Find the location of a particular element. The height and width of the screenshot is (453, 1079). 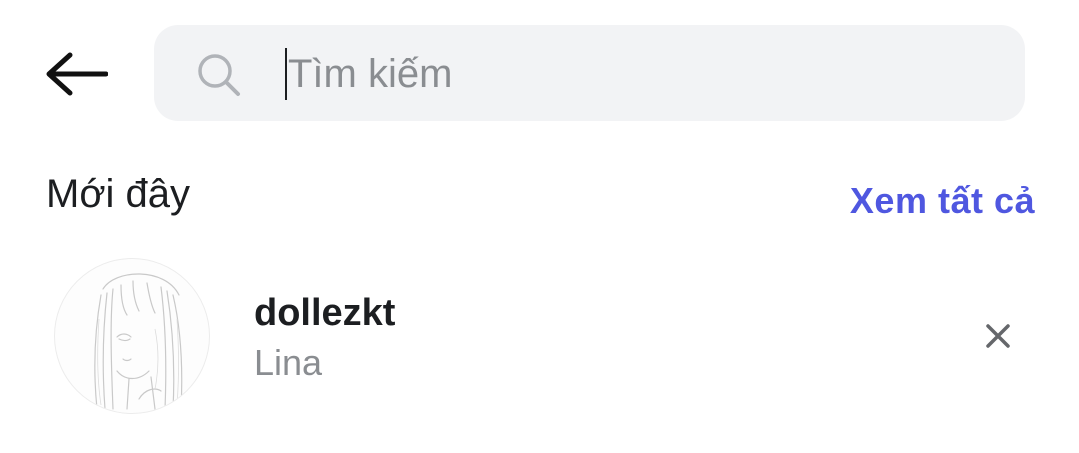

text-caret is located at coordinates (286, 74).